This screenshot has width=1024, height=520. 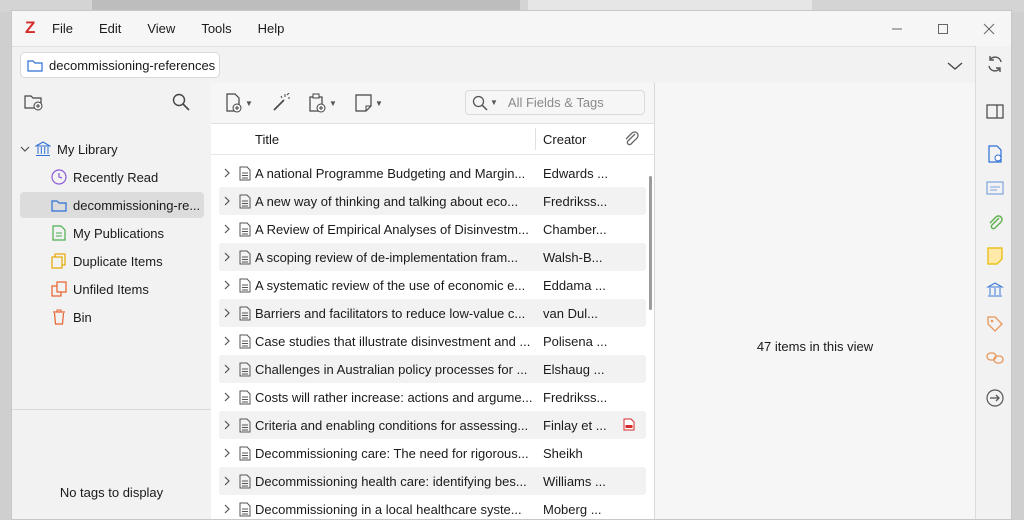 I want to click on close-icon, so click(x=989, y=28).